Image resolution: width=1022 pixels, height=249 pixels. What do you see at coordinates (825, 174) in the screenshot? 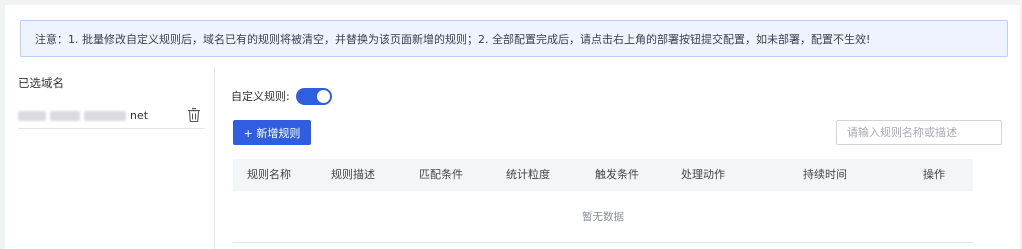
I see `column-header-duration: 持续时间` at bounding box center [825, 174].